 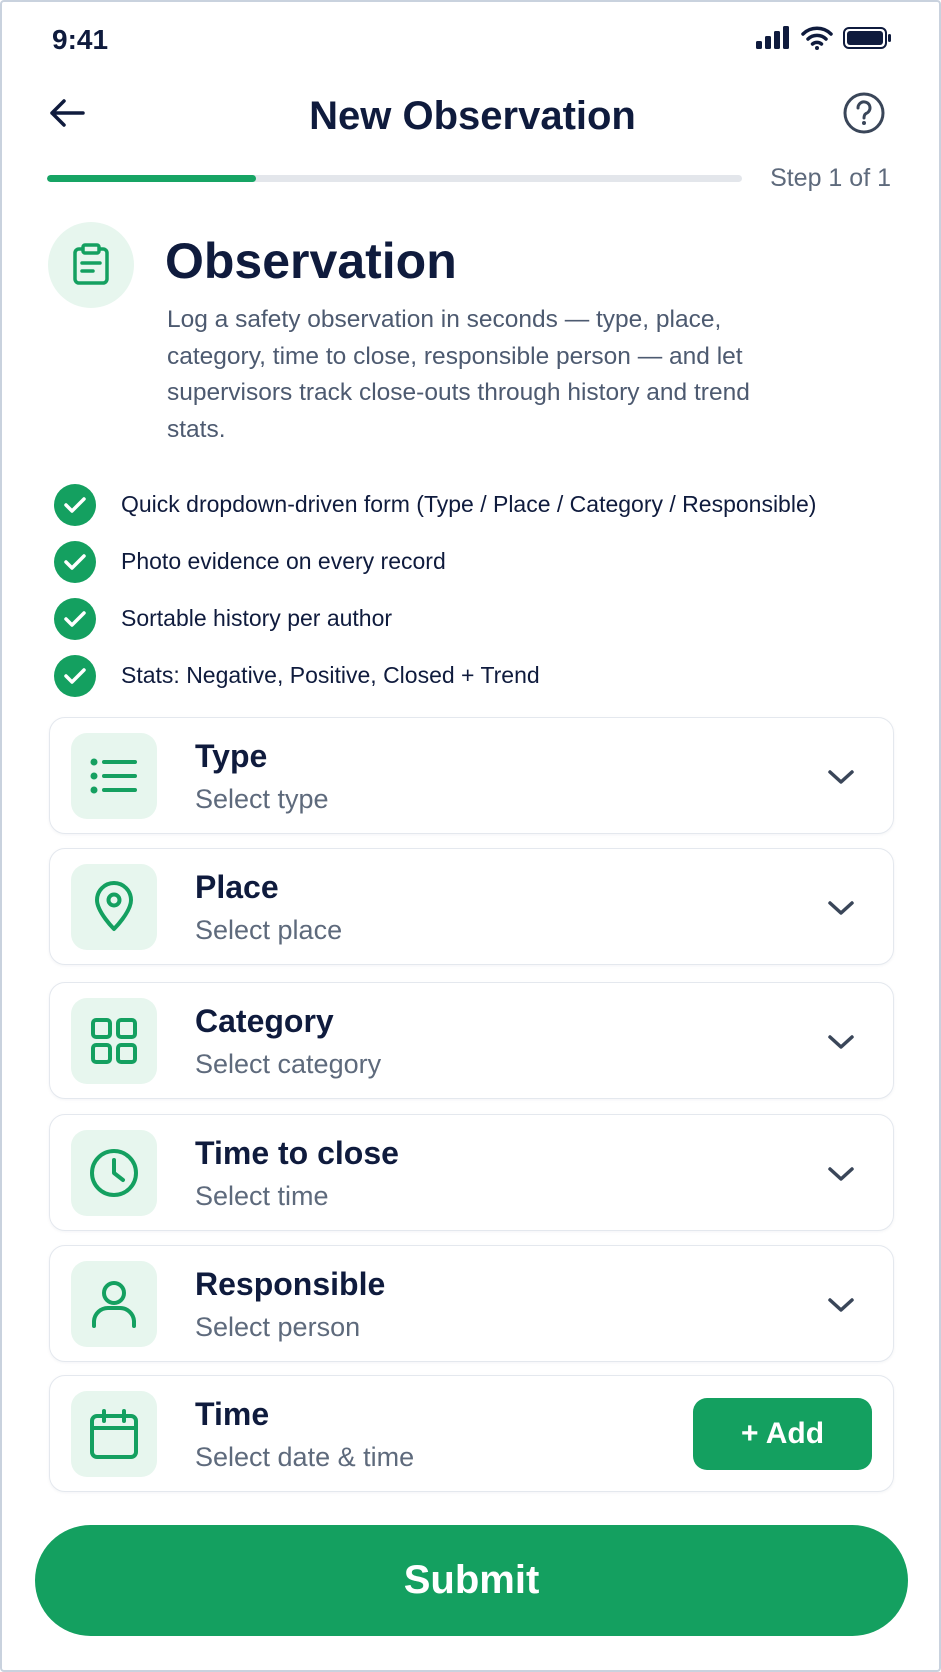 What do you see at coordinates (232, 1414) in the screenshot?
I see `field-label: Time` at bounding box center [232, 1414].